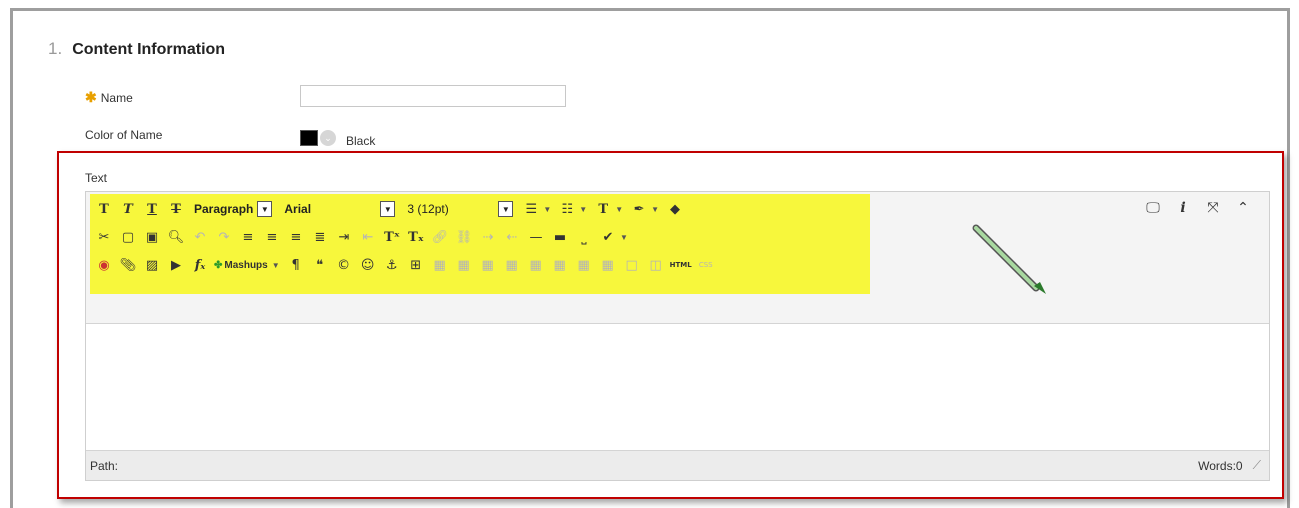 The height and width of the screenshot is (508, 1299). Describe the element at coordinates (392, 265) in the screenshot. I see `anchor-icon: ⚓` at that location.